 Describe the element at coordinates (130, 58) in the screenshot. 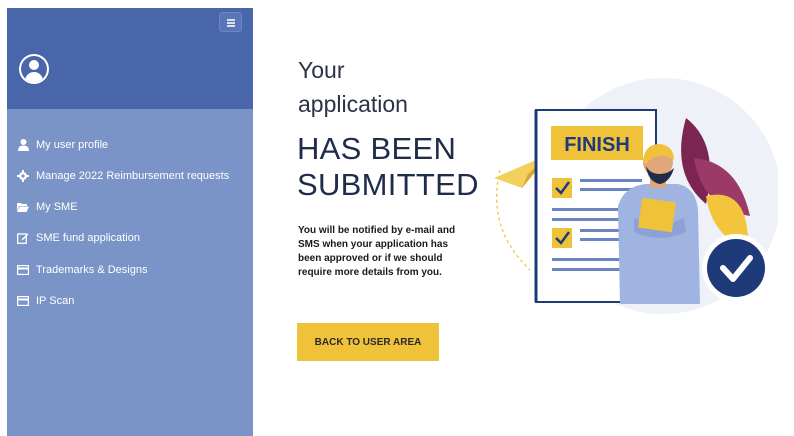

I see `sidebar-header` at that location.